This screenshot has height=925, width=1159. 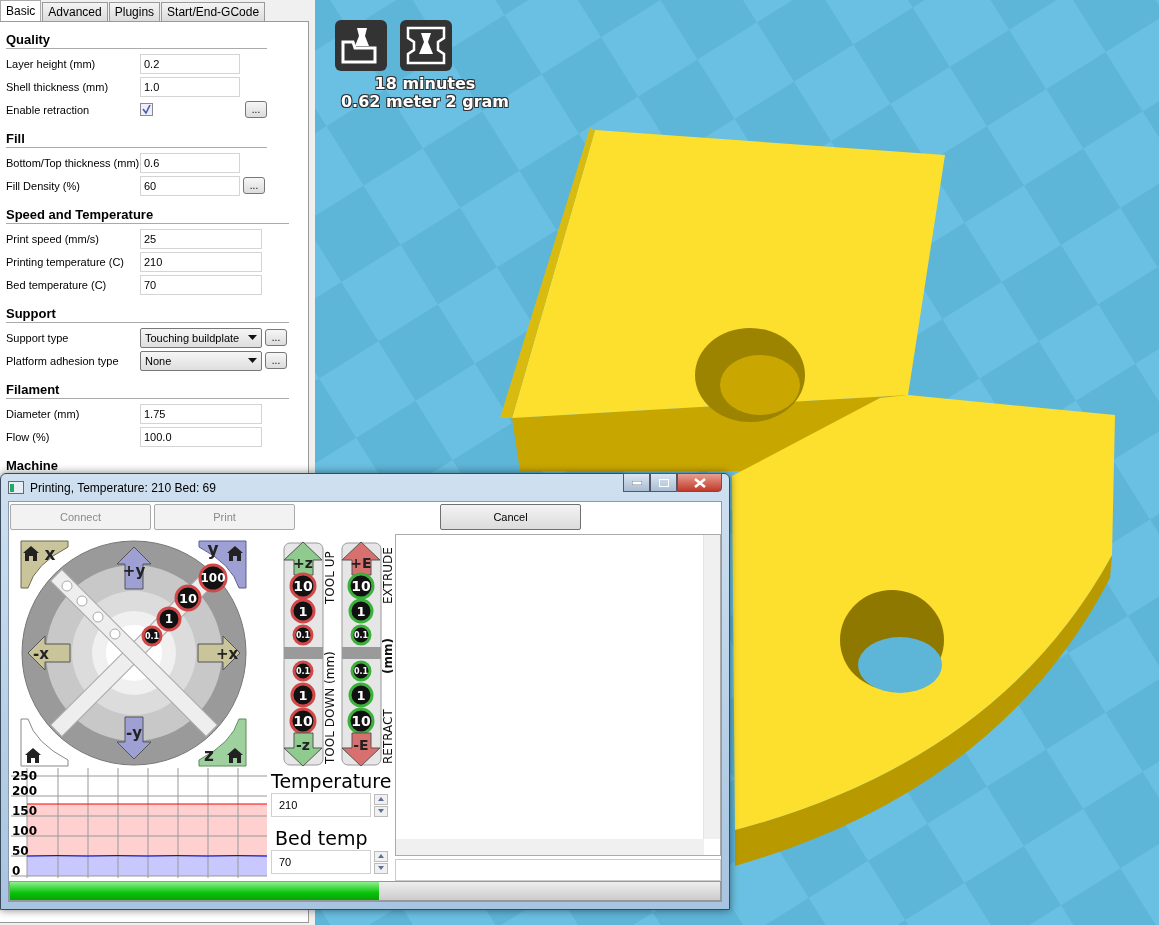 I want to click on folder-icon, so click(x=361, y=45).